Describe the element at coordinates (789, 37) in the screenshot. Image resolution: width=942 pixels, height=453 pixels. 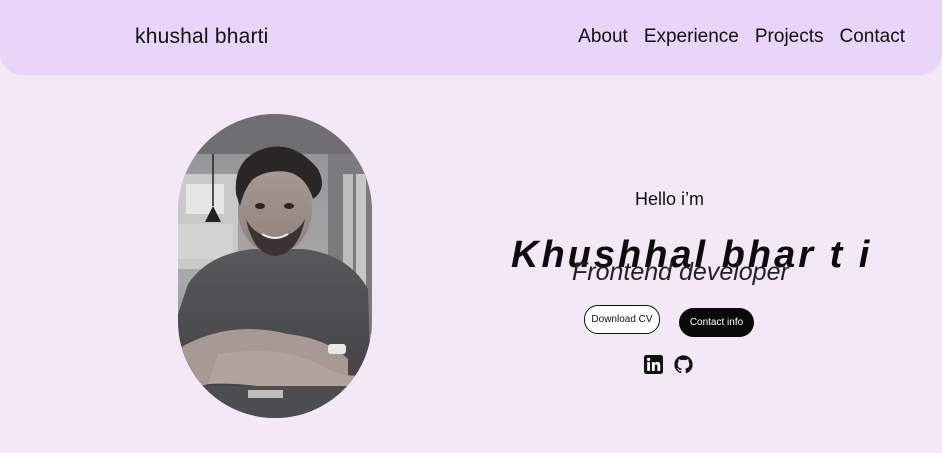
I see `nav-link-projects: Projects` at that location.